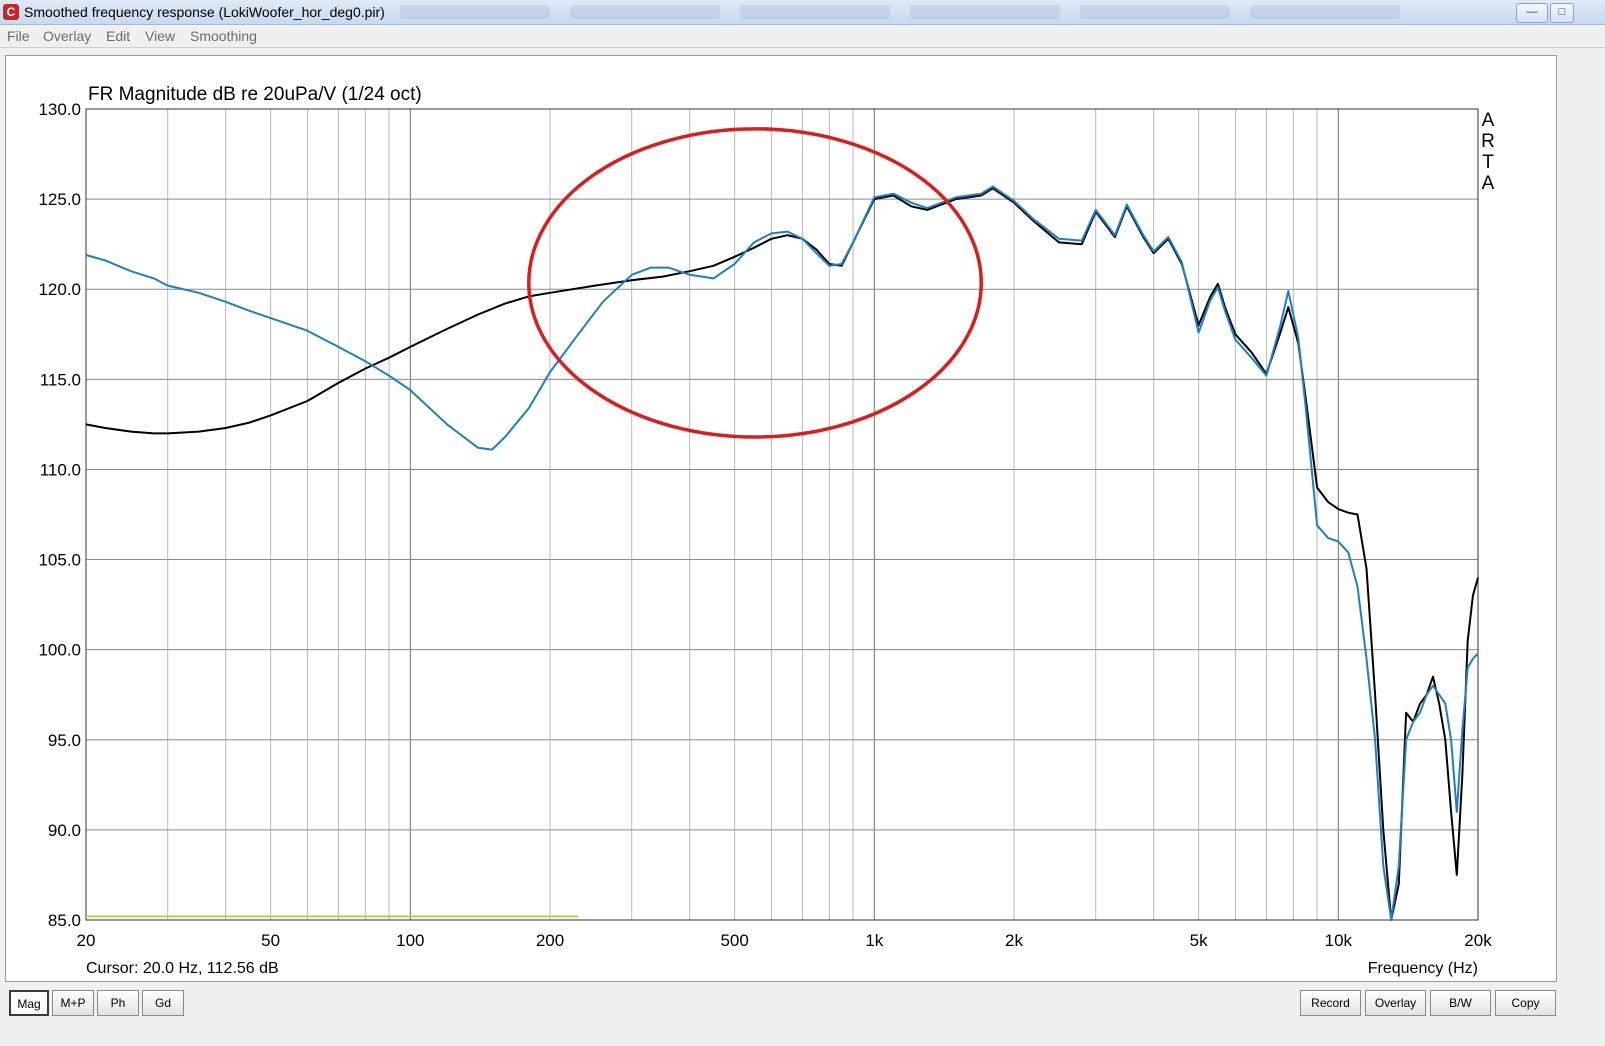 This screenshot has width=1605, height=1046. Describe the element at coordinates (1395, 1003) in the screenshot. I see `overlay-button: Overlay` at that location.